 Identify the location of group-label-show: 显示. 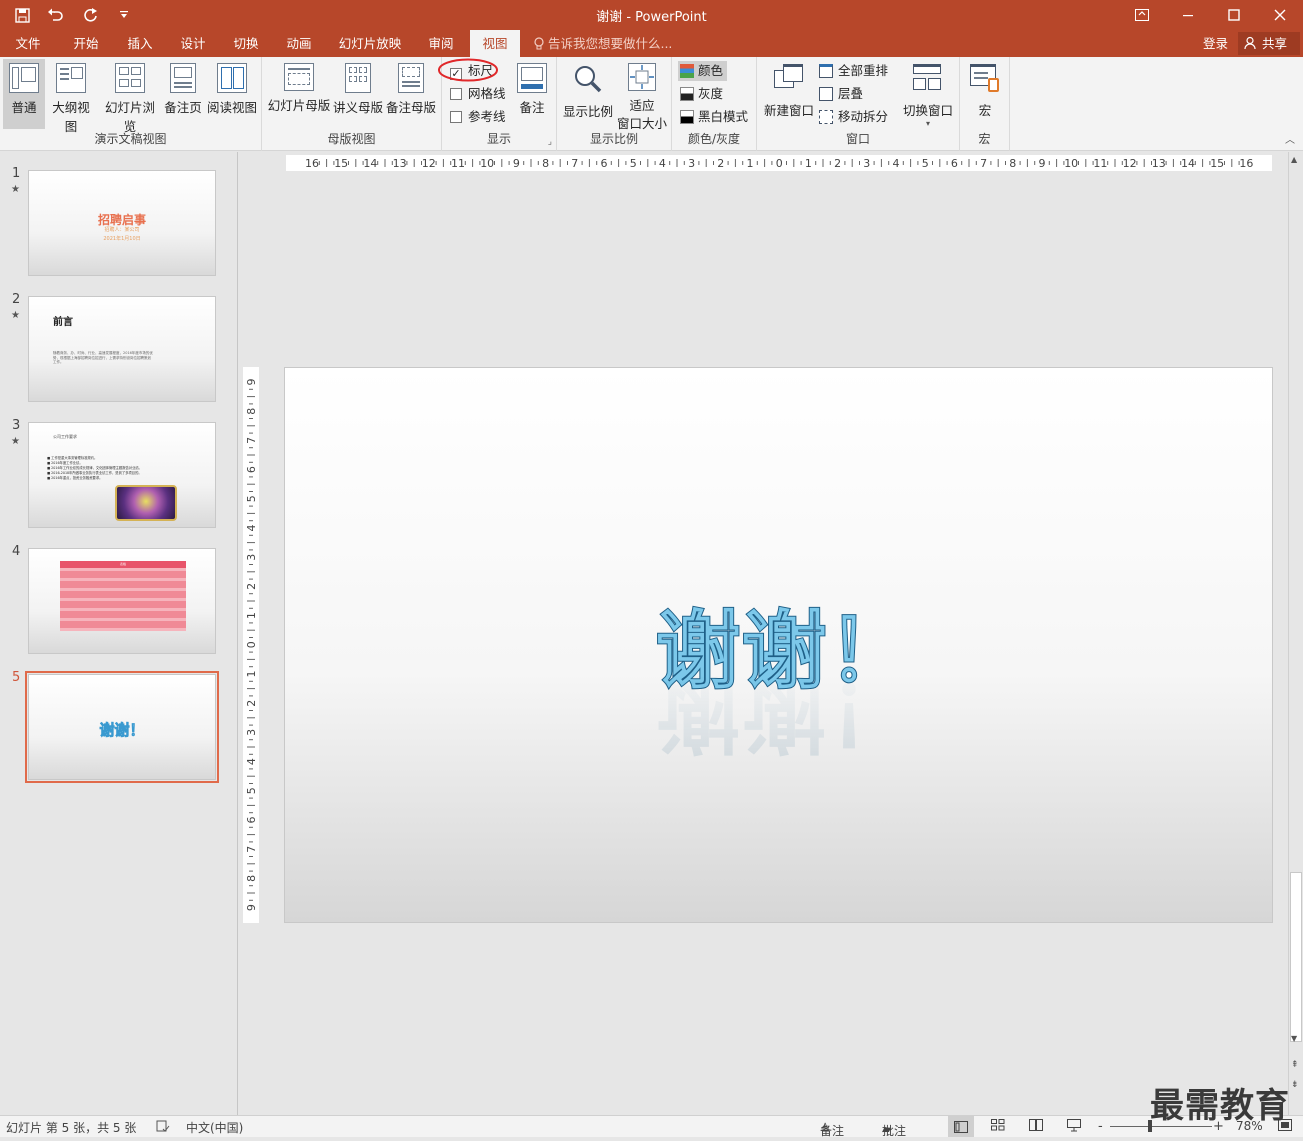
(498, 139).